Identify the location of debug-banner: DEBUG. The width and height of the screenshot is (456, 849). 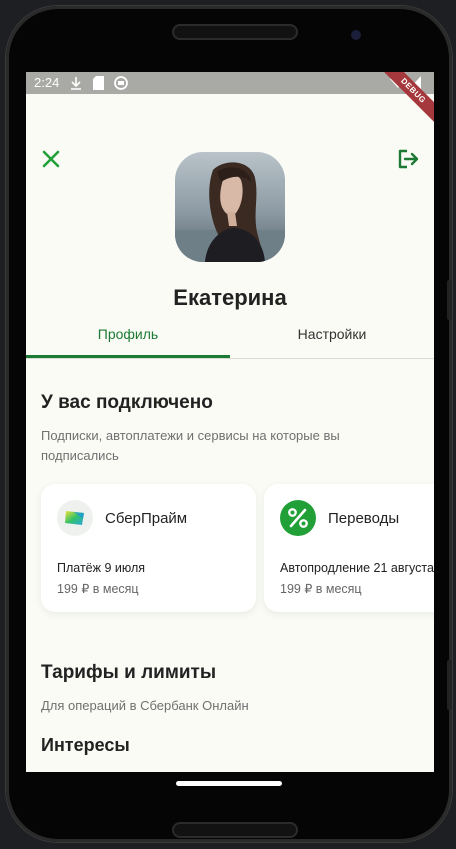
(405, 99).